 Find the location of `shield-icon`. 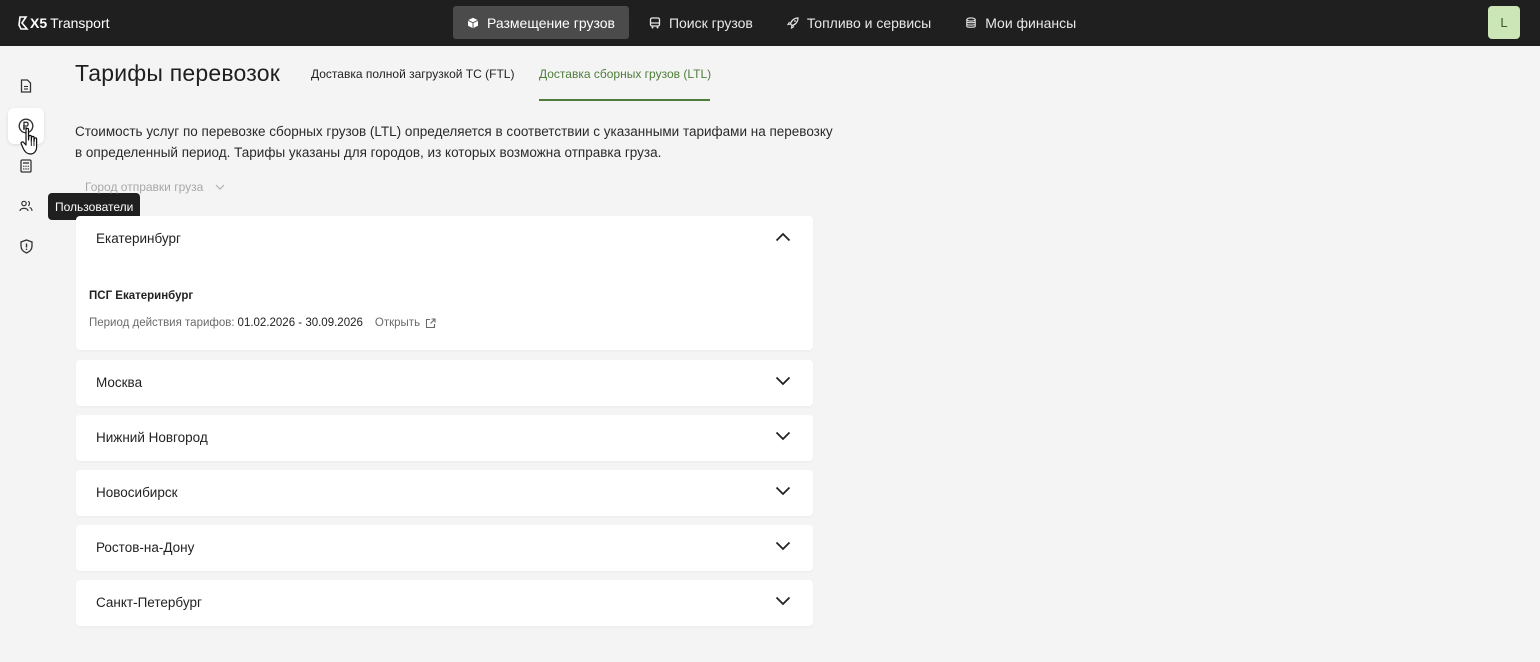

shield-icon is located at coordinates (26, 246).